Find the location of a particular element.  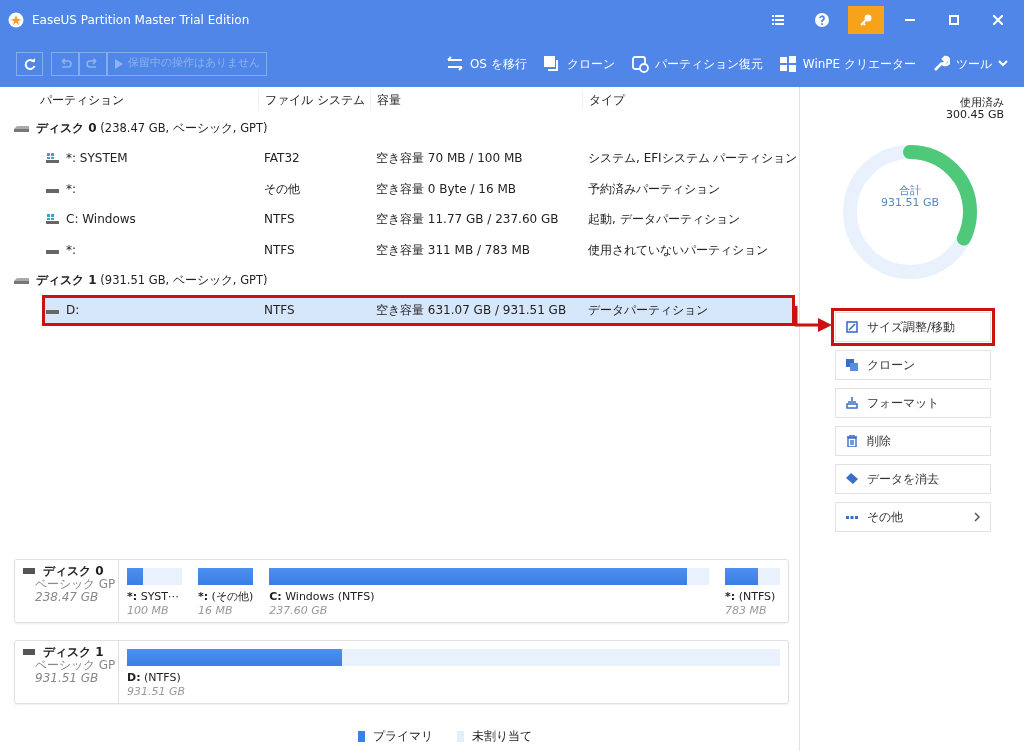

partition-row: *: SYSTEM FAT32 空き容量 70 MB / 100 MB システム, EFIシステム パーティション is located at coordinates (399, 158).